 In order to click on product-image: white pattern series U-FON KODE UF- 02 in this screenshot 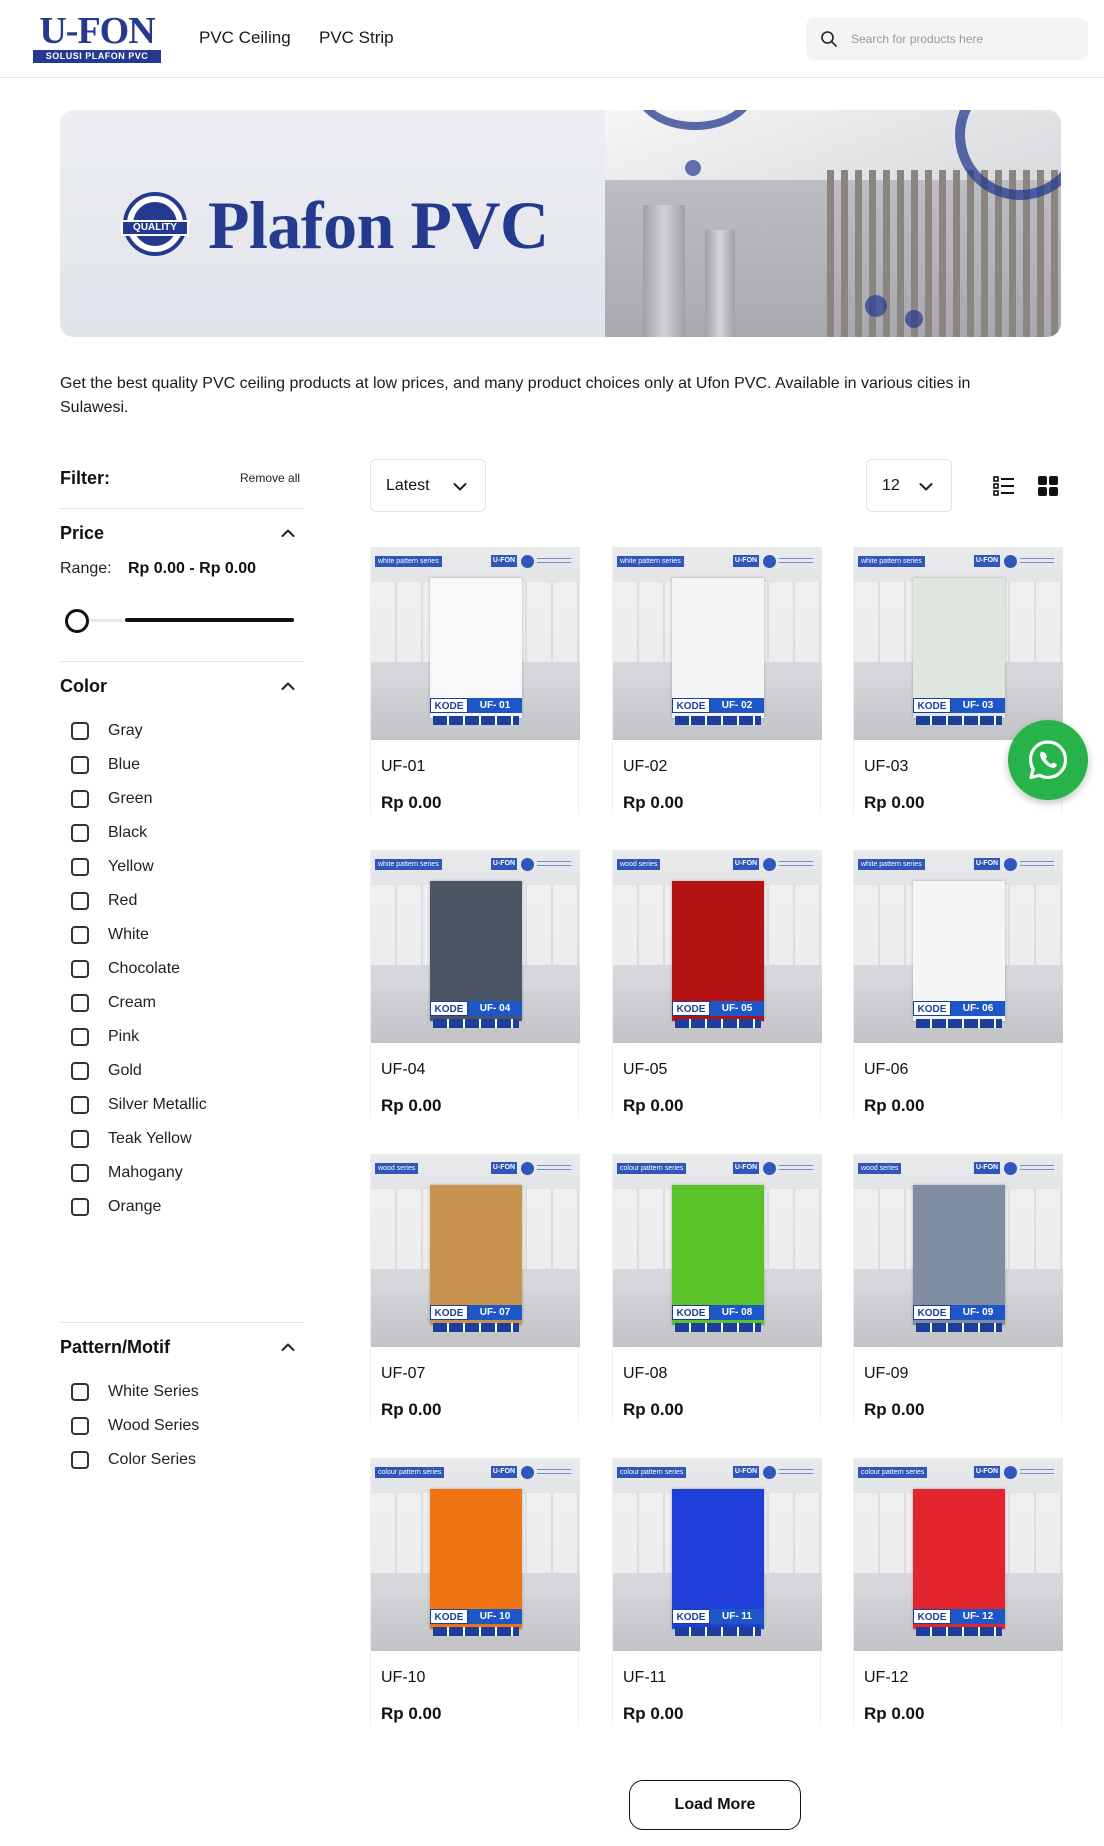, I will do `click(717, 643)`.